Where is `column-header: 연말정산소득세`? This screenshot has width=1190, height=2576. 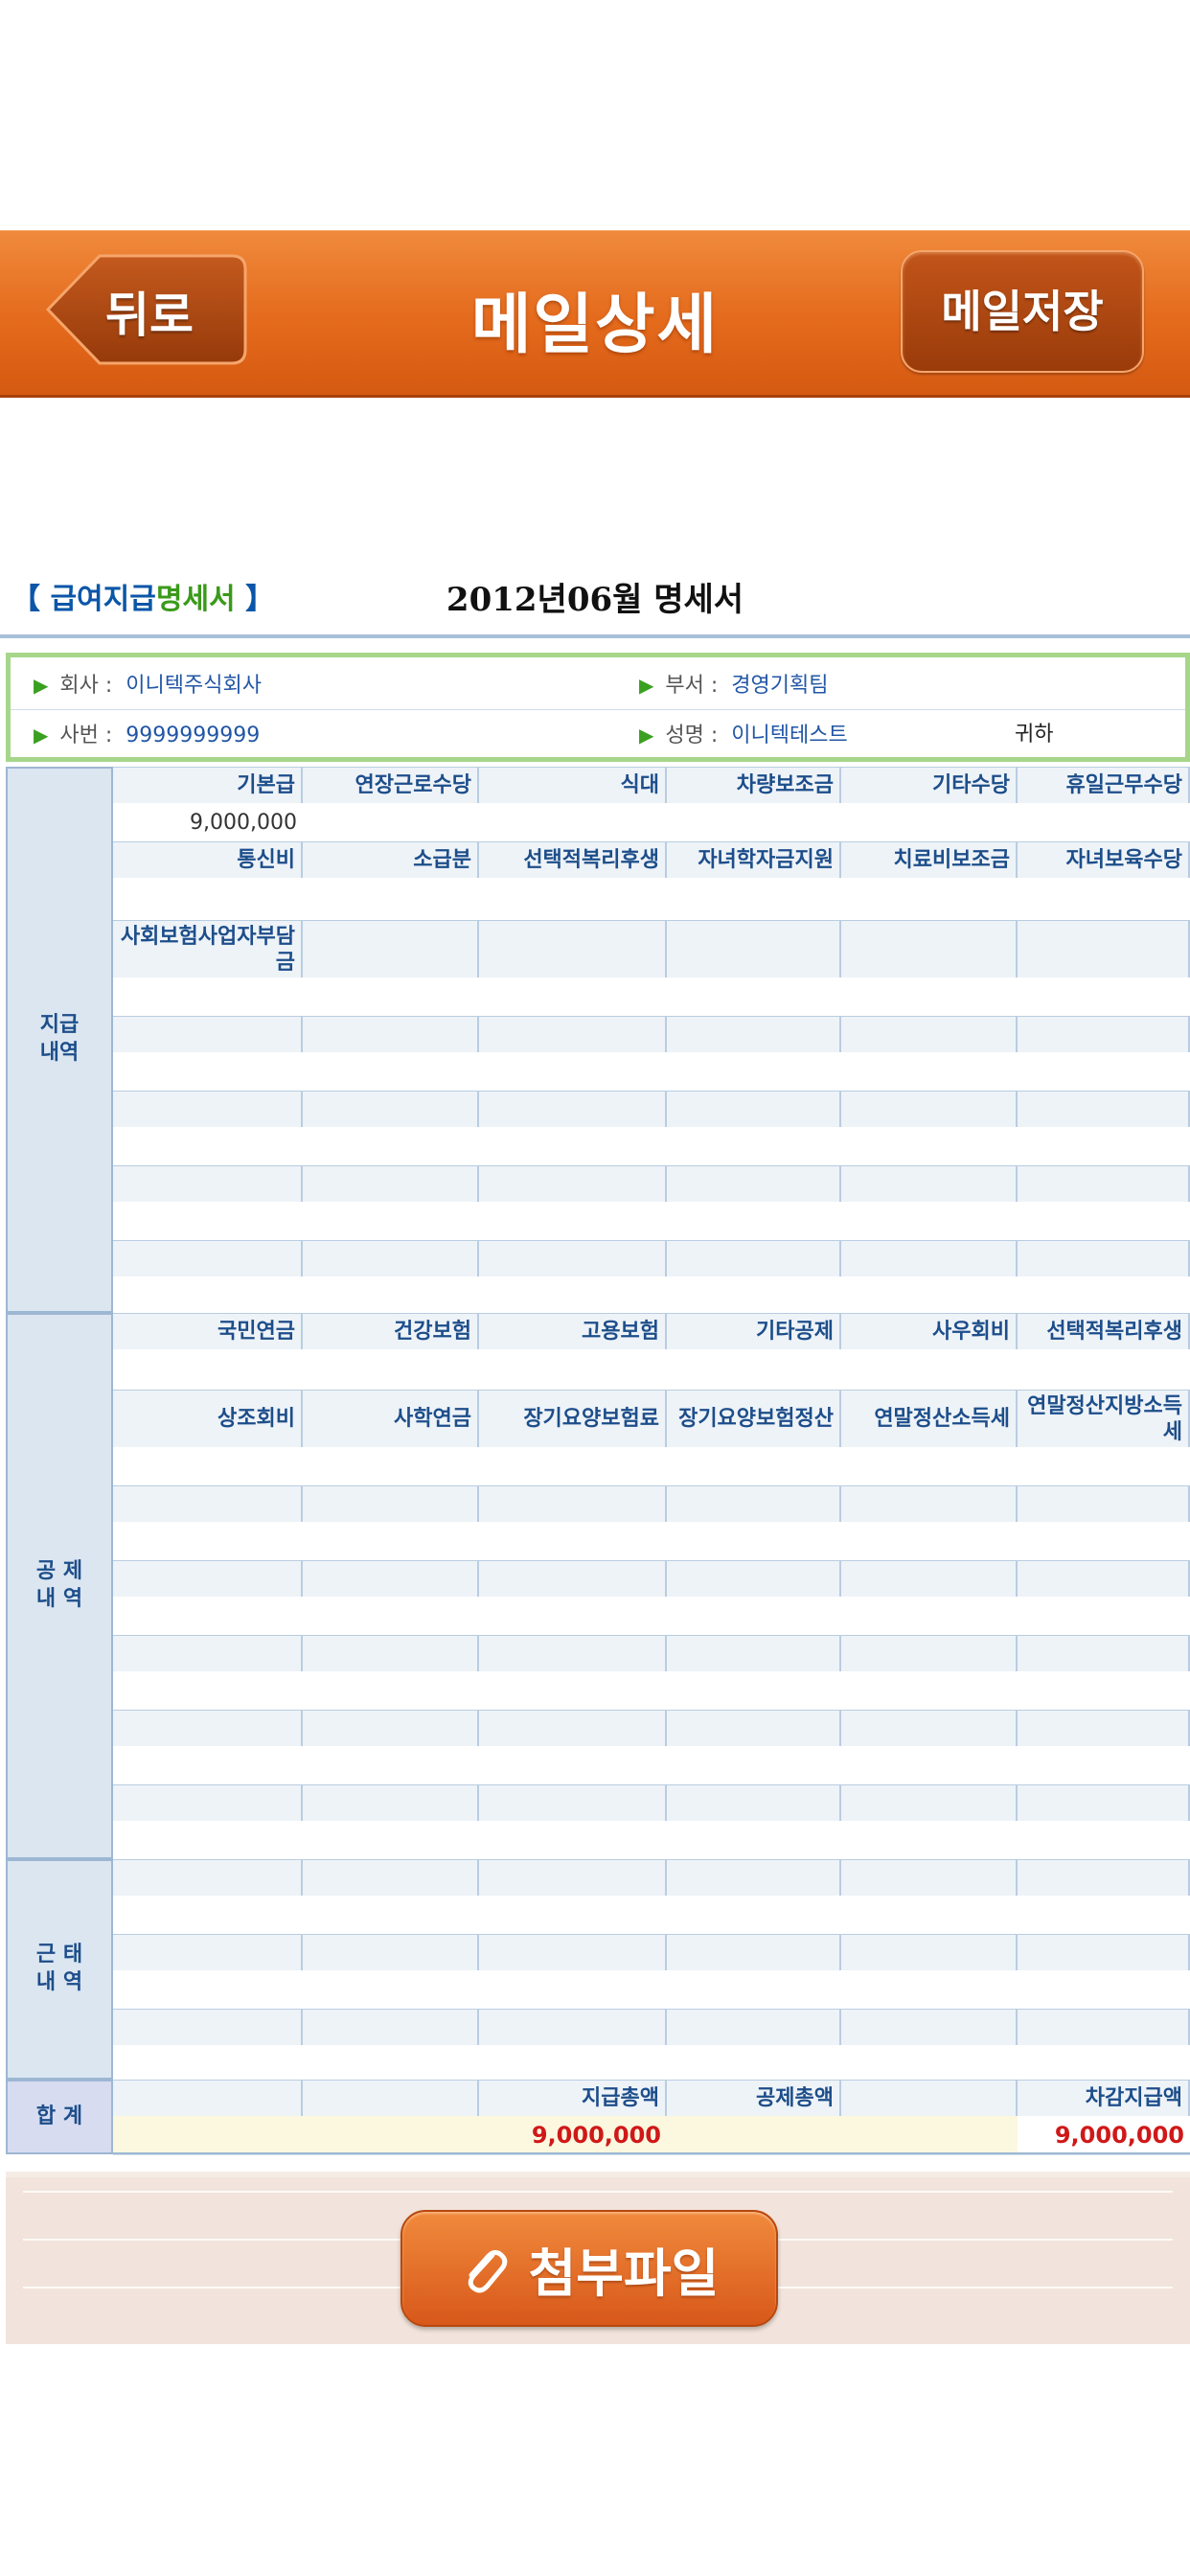 column-header: 연말정산소득세 is located at coordinates (930, 1419).